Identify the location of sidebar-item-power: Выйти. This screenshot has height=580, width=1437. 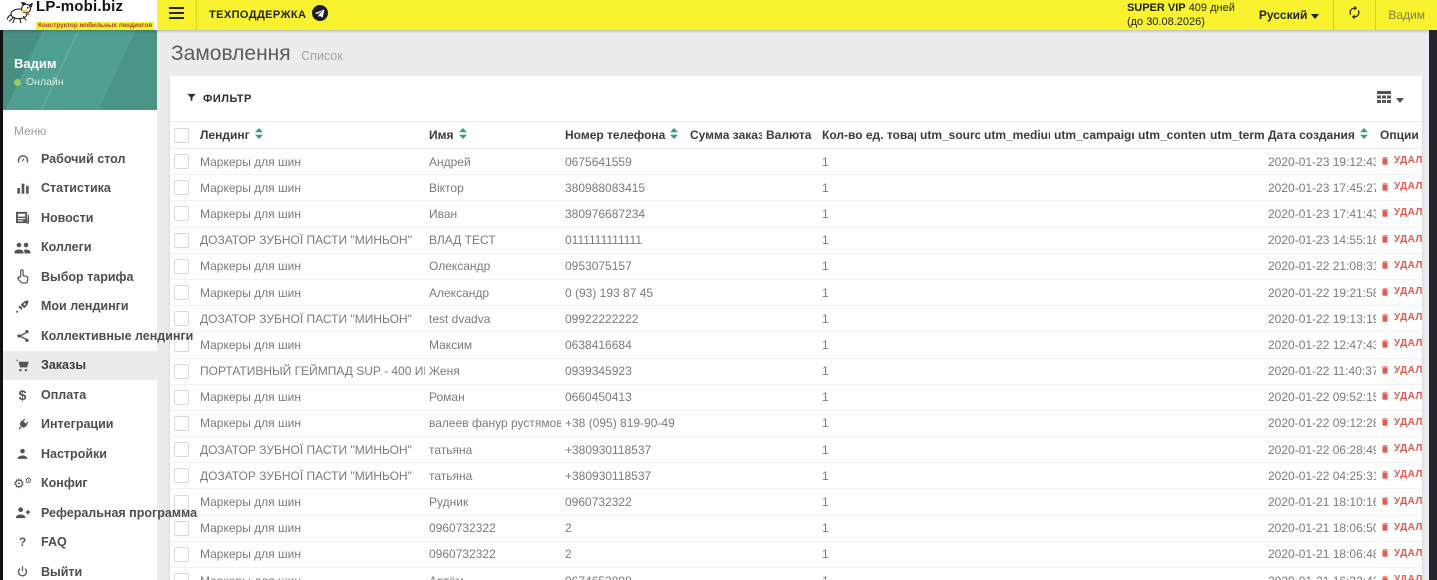
(78, 568).